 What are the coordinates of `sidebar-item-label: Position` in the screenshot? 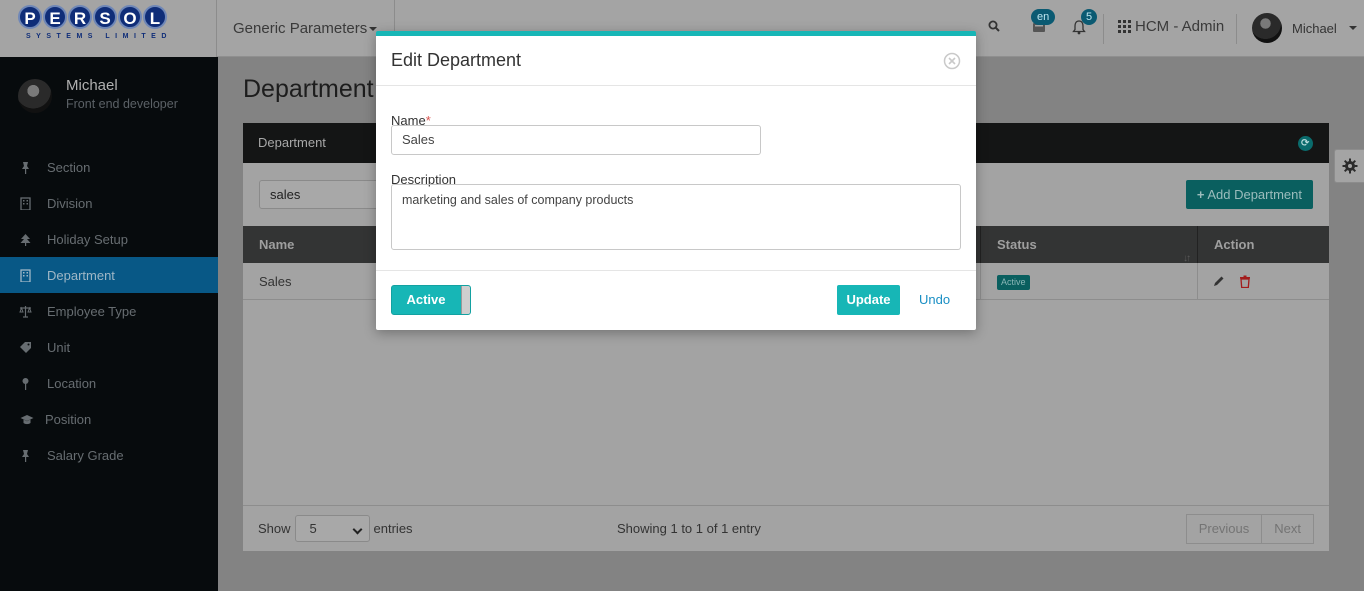 It's located at (68, 419).